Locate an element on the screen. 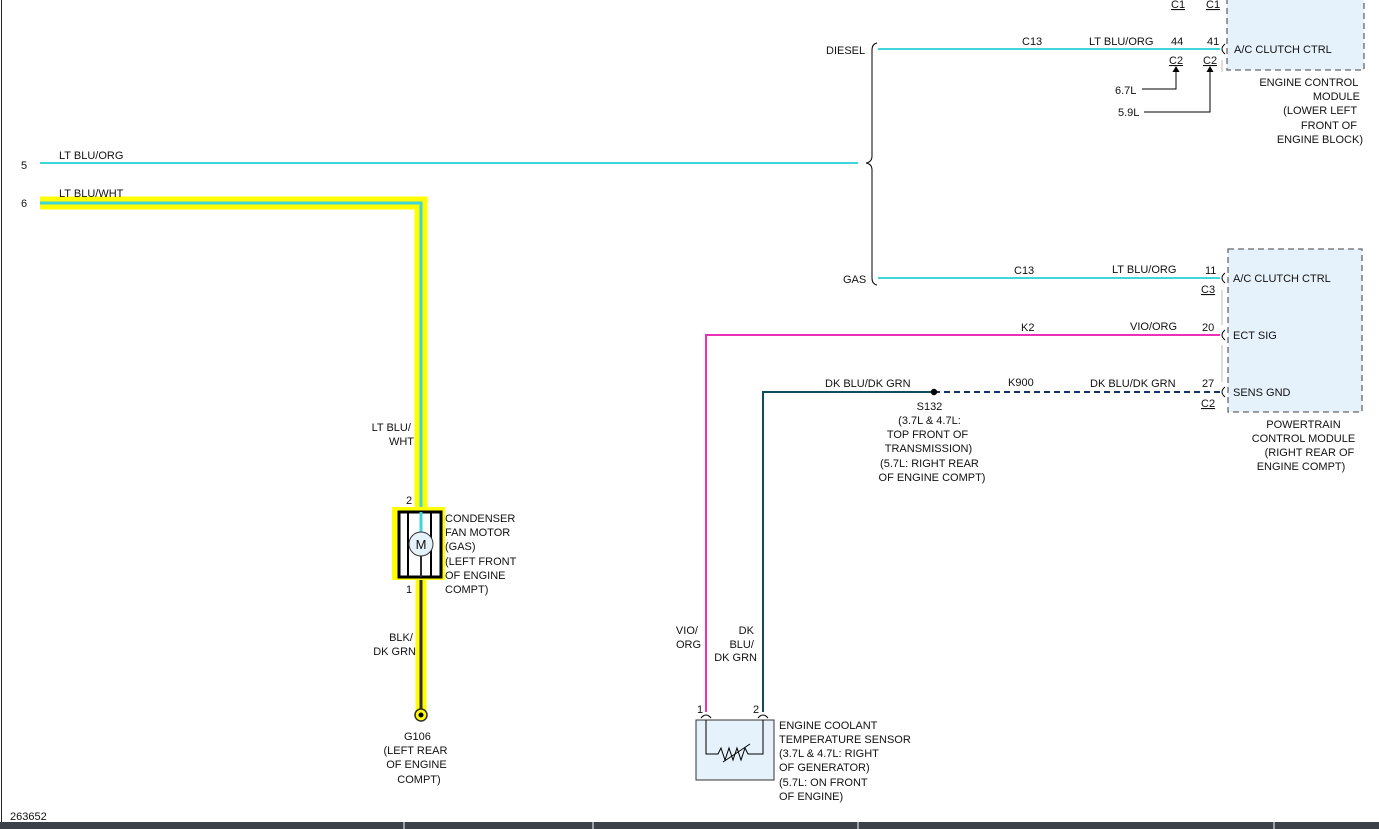 The image size is (1379, 829). pcm-pin-27-label: SENS GND is located at coordinates (1262, 393).